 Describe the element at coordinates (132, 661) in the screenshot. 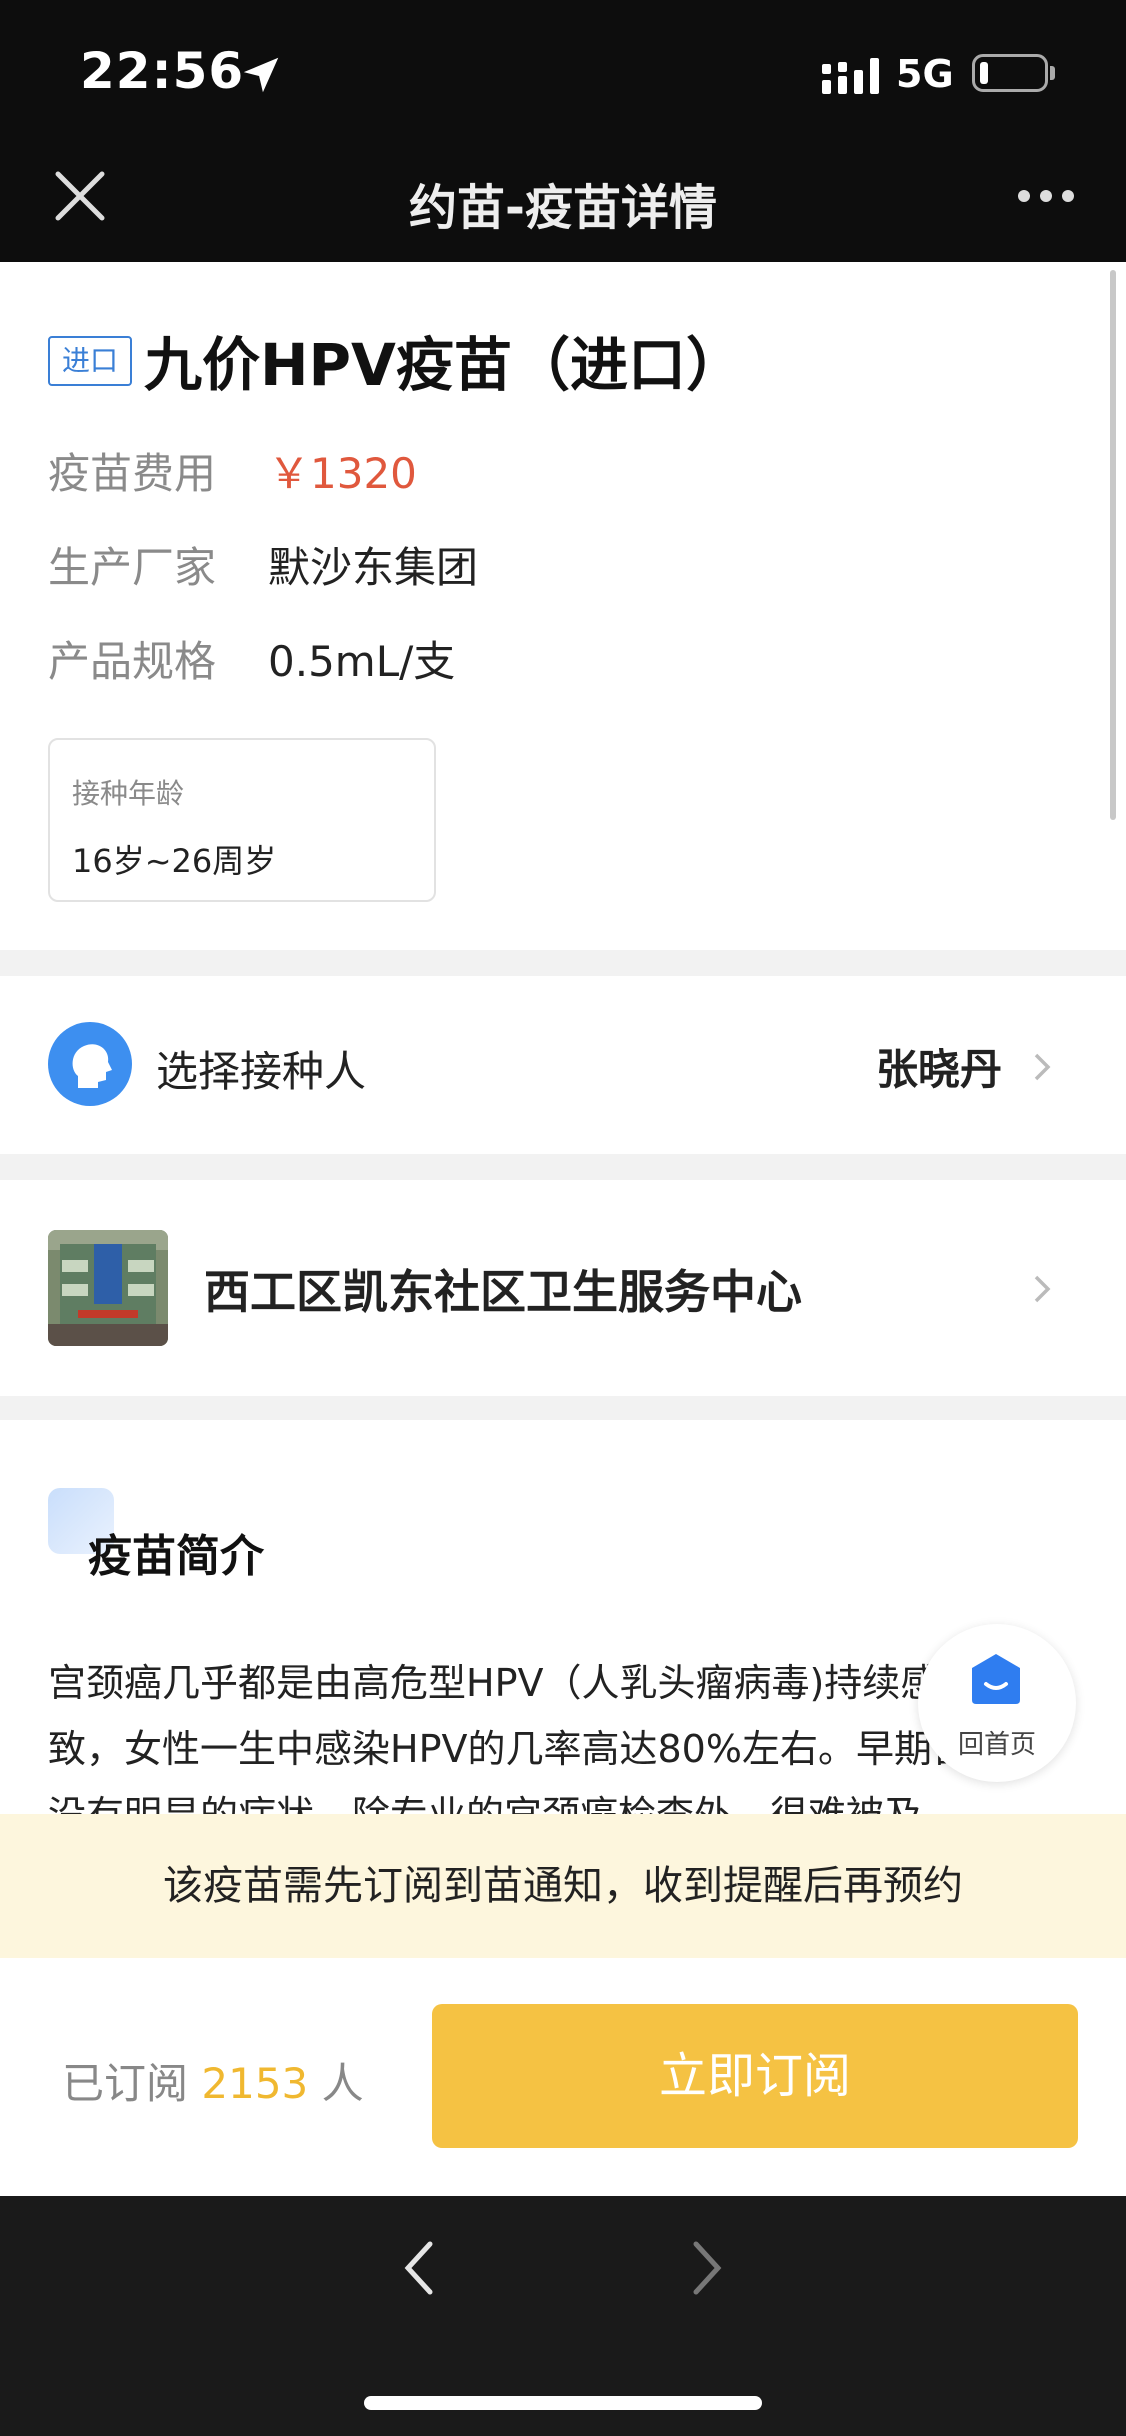

I see `spec-label: 产品规格` at that location.